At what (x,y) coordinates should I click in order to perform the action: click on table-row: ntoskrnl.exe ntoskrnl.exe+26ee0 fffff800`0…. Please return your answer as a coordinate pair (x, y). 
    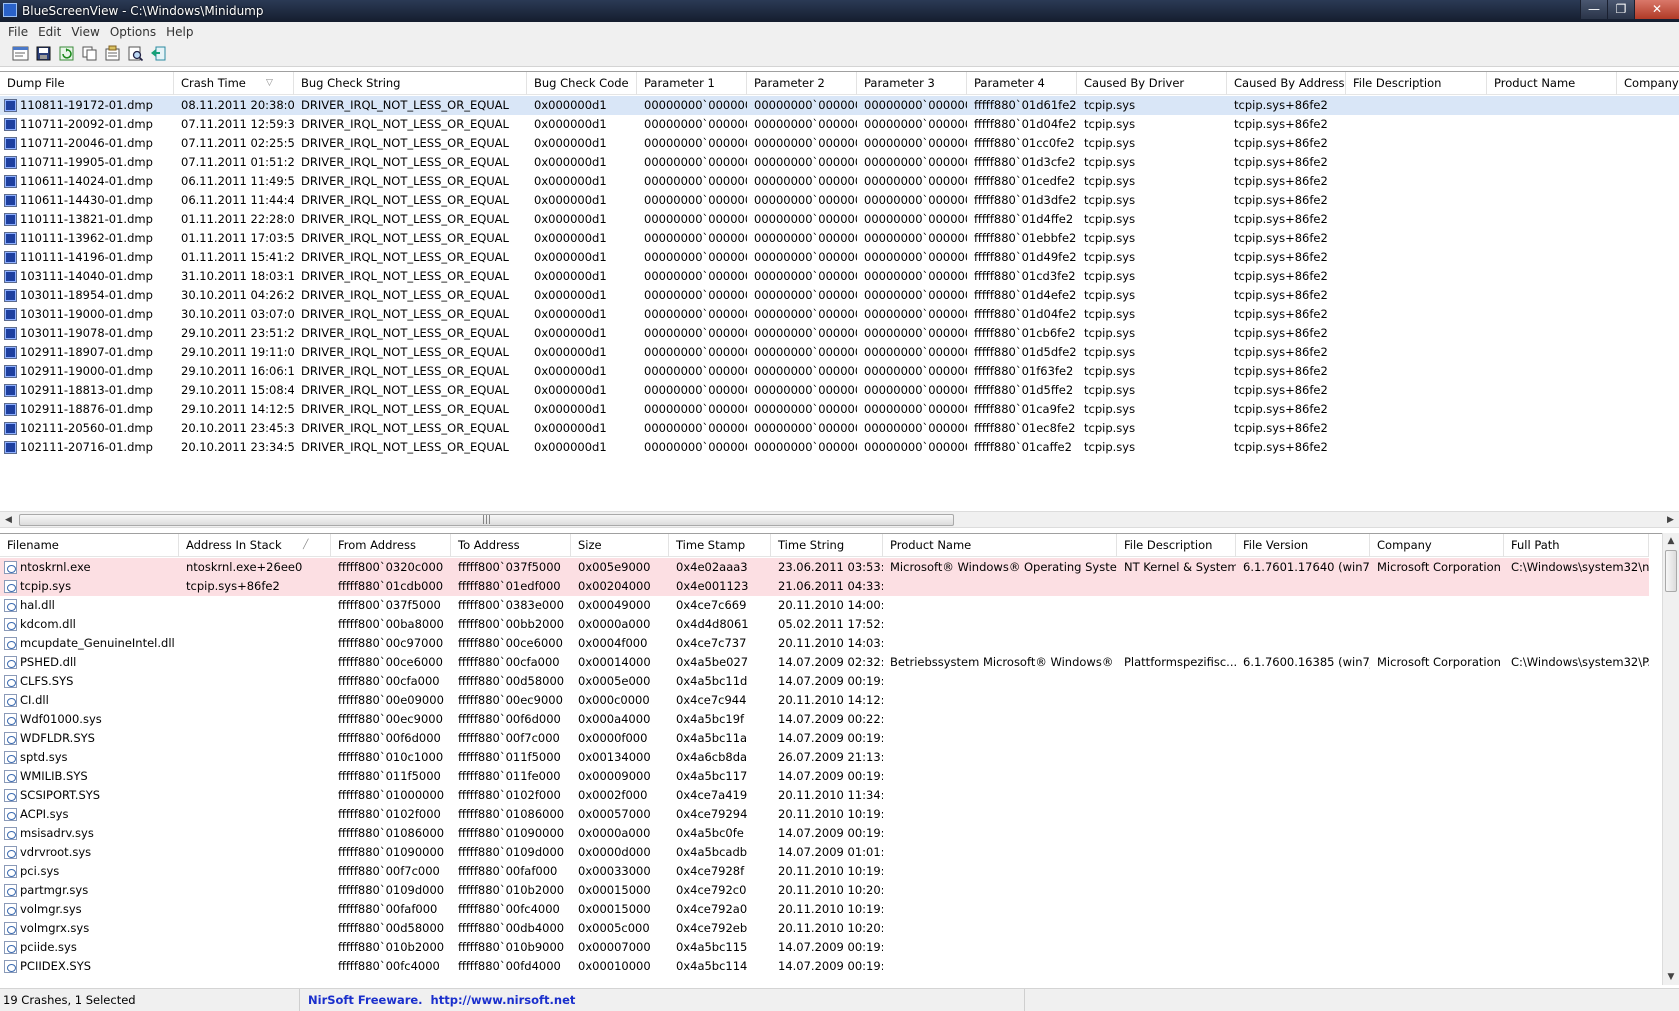
    Looking at the image, I should click on (824, 567).